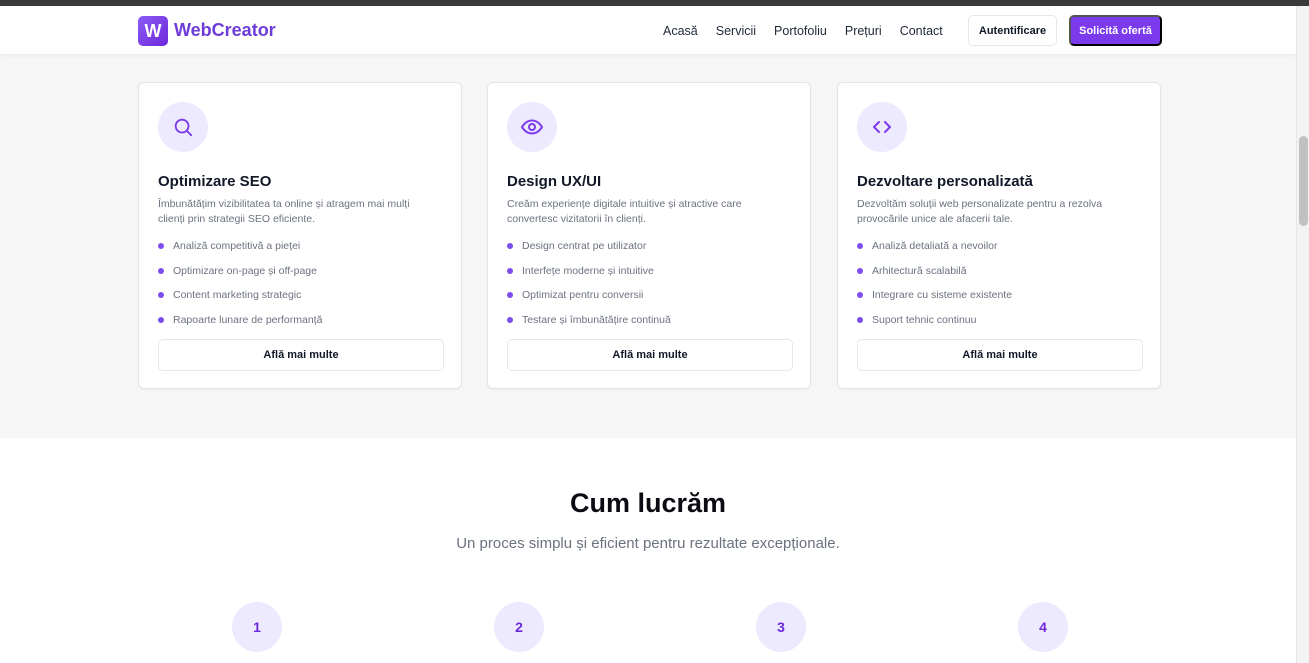 The width and height of the screenshot is (1309, 663). Describe the element at coordinates (800, 31) in the screenshot. I see `nav-link-portfolio: Portofoliu` at that location.